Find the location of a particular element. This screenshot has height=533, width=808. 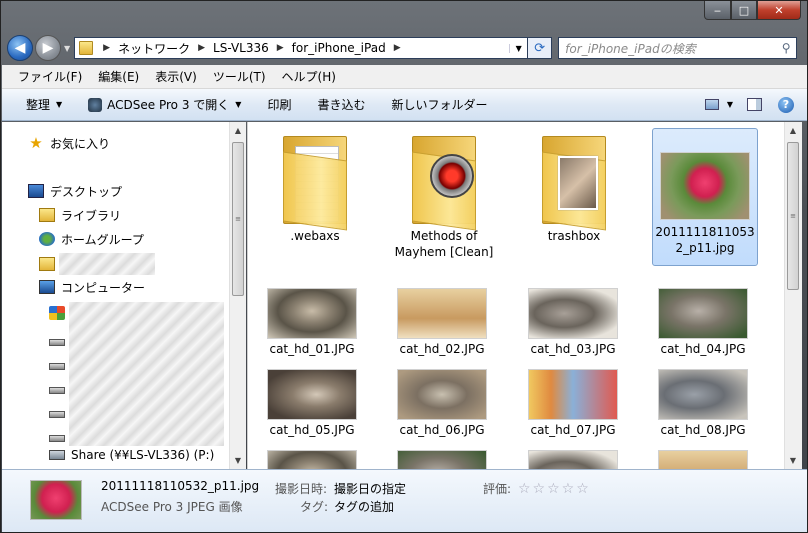

image-item: 20111118110532_p11.jpg is located at coordinates (705, 204).